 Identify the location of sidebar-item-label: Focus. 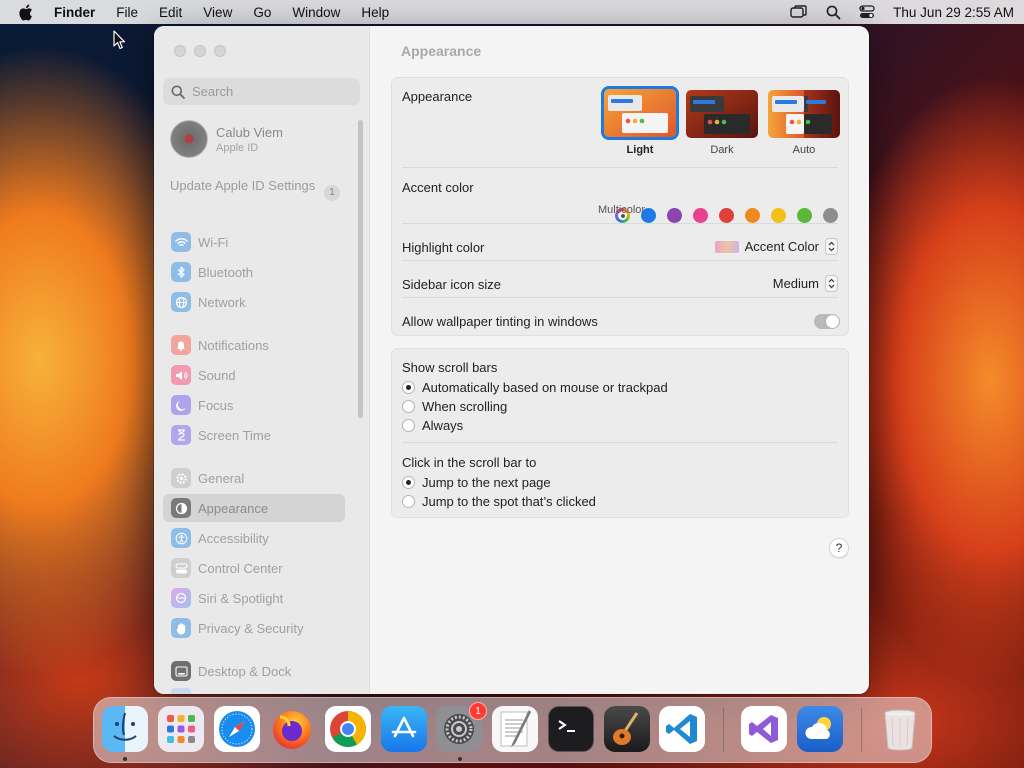
(216, 405).